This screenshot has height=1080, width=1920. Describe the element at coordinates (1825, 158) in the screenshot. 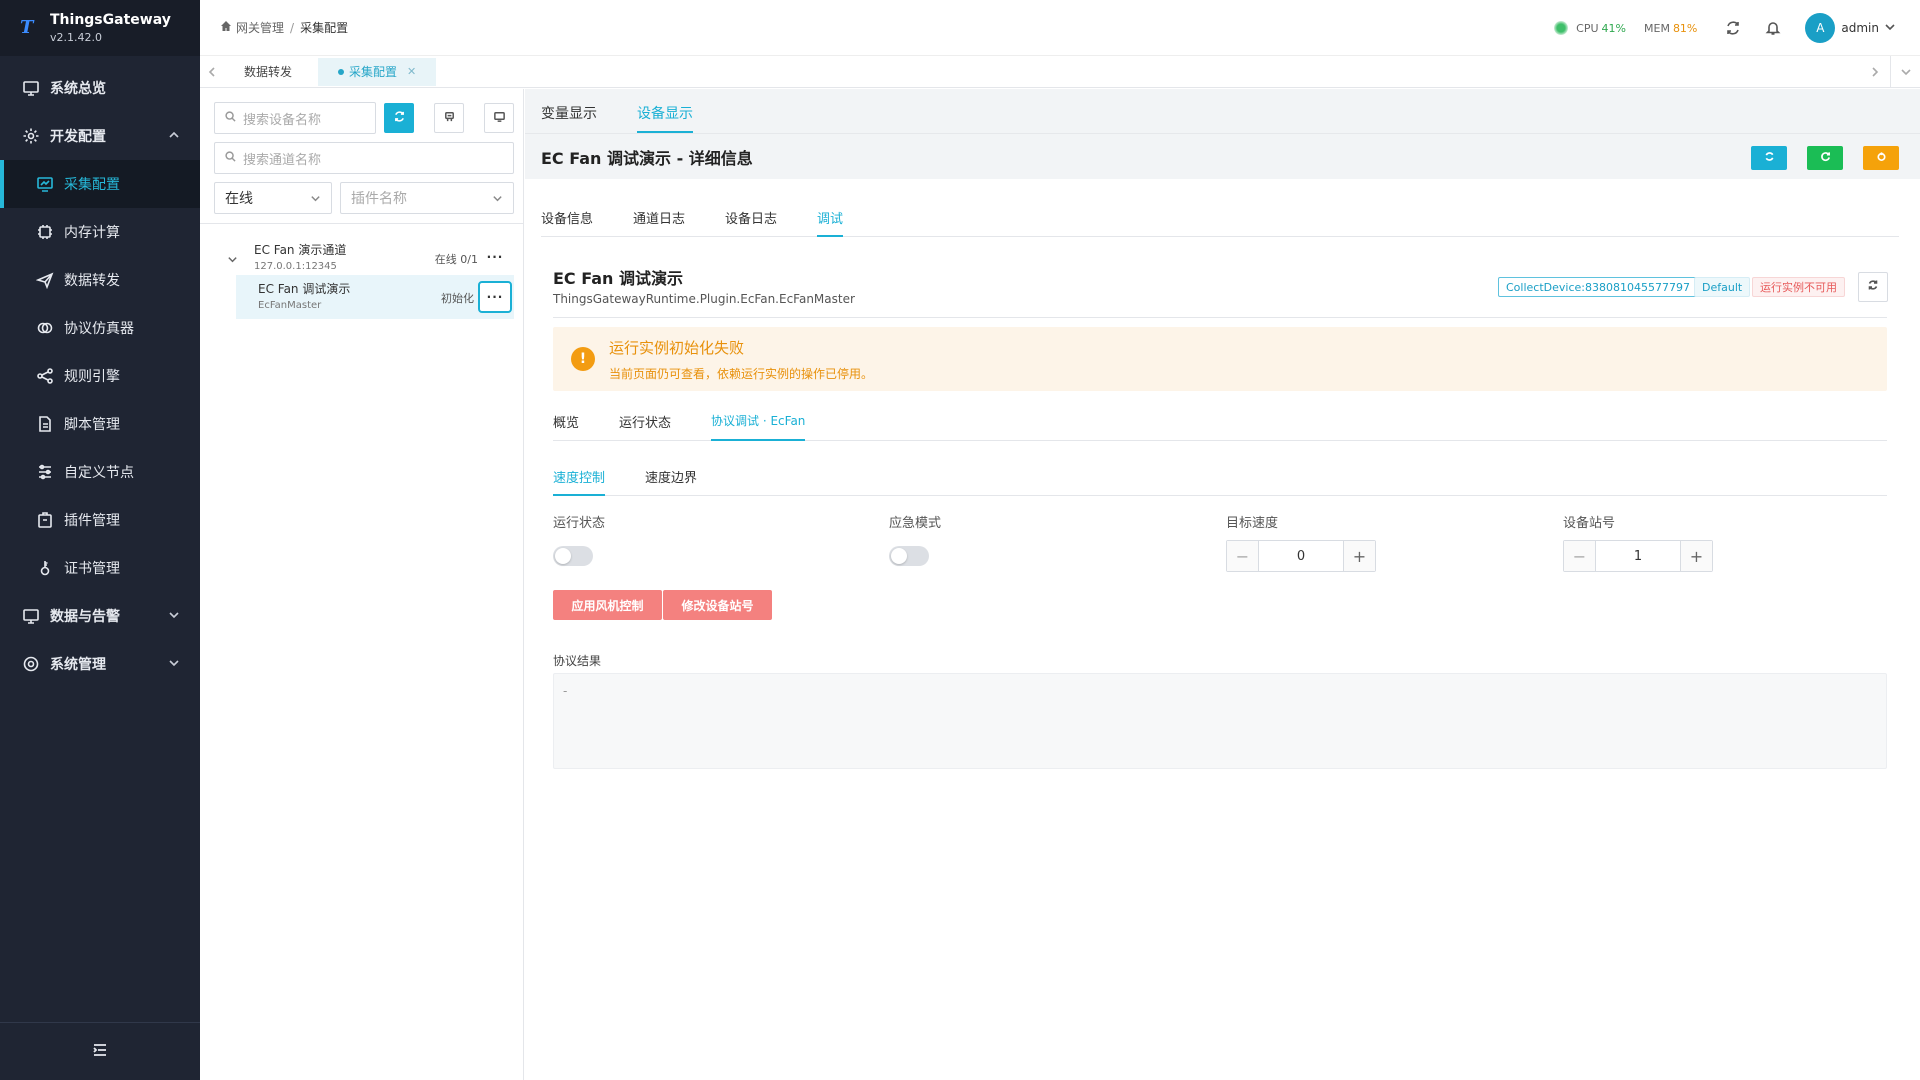

I see `restart-button` at that location.